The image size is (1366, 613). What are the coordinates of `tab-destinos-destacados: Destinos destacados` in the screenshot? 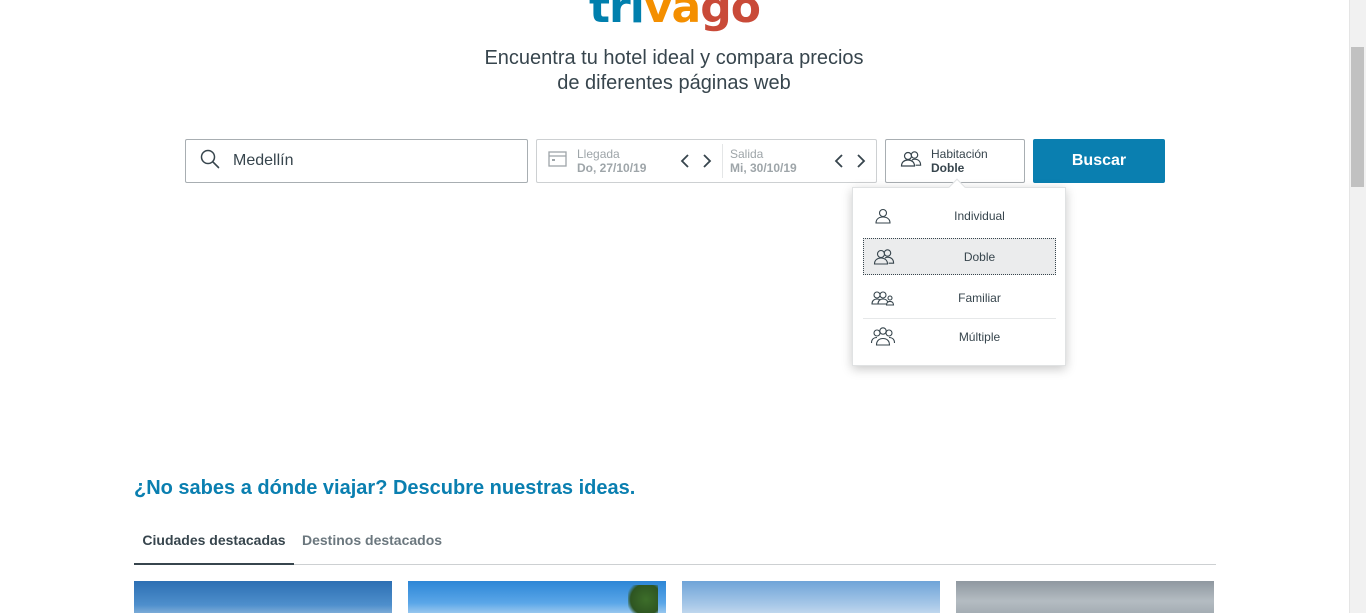 It's located at (372, 543).